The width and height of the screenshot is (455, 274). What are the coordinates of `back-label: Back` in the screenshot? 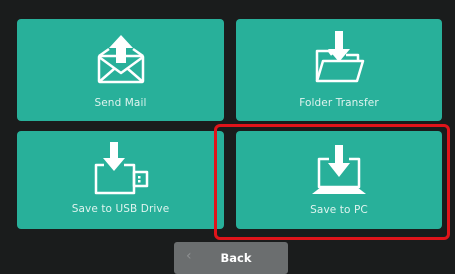 It's located at (236, 258).